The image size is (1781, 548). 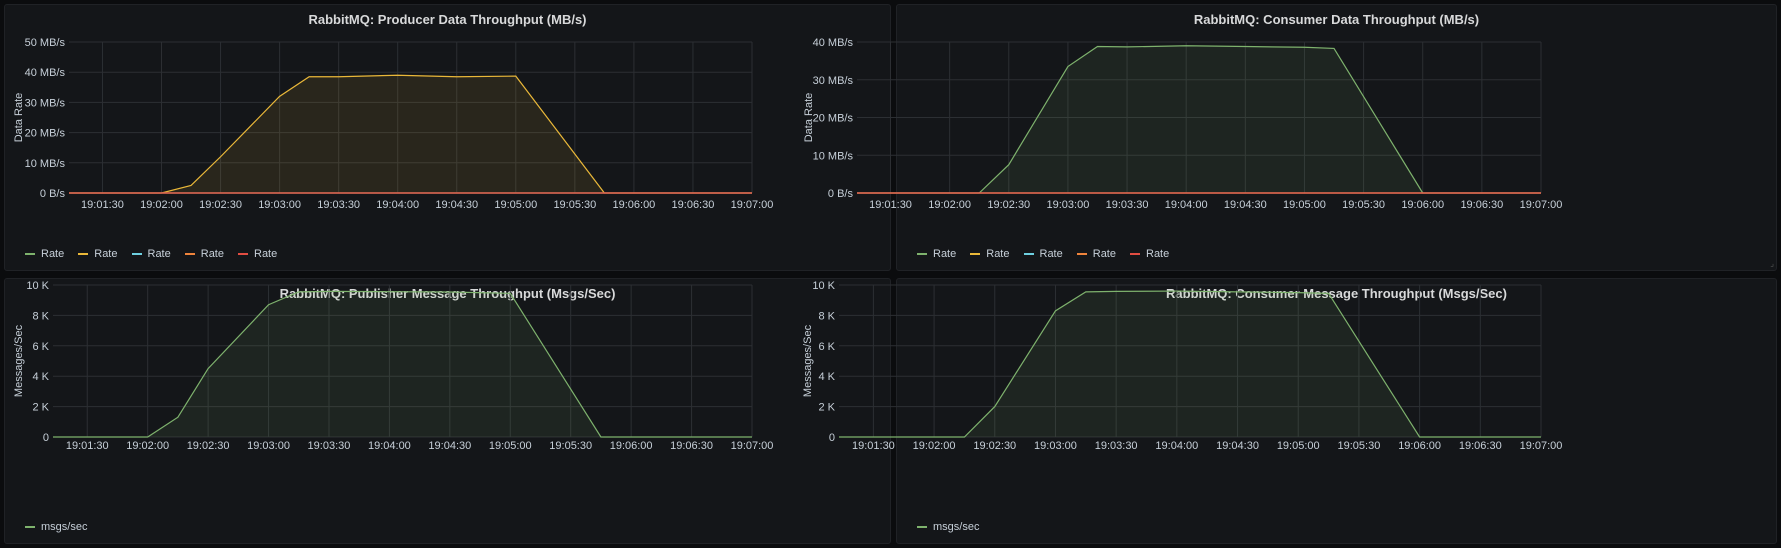 What do you see at coordinates (833, 43) in the screenshot?
I see `y-tick-label: 40 MB/s` at bounding box center [833, 43].